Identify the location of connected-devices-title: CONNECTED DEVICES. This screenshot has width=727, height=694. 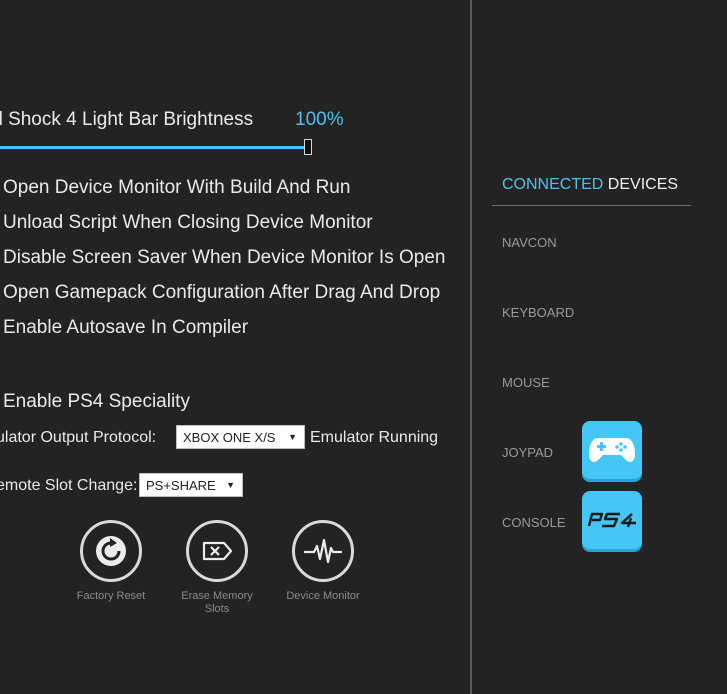
(590, 185).